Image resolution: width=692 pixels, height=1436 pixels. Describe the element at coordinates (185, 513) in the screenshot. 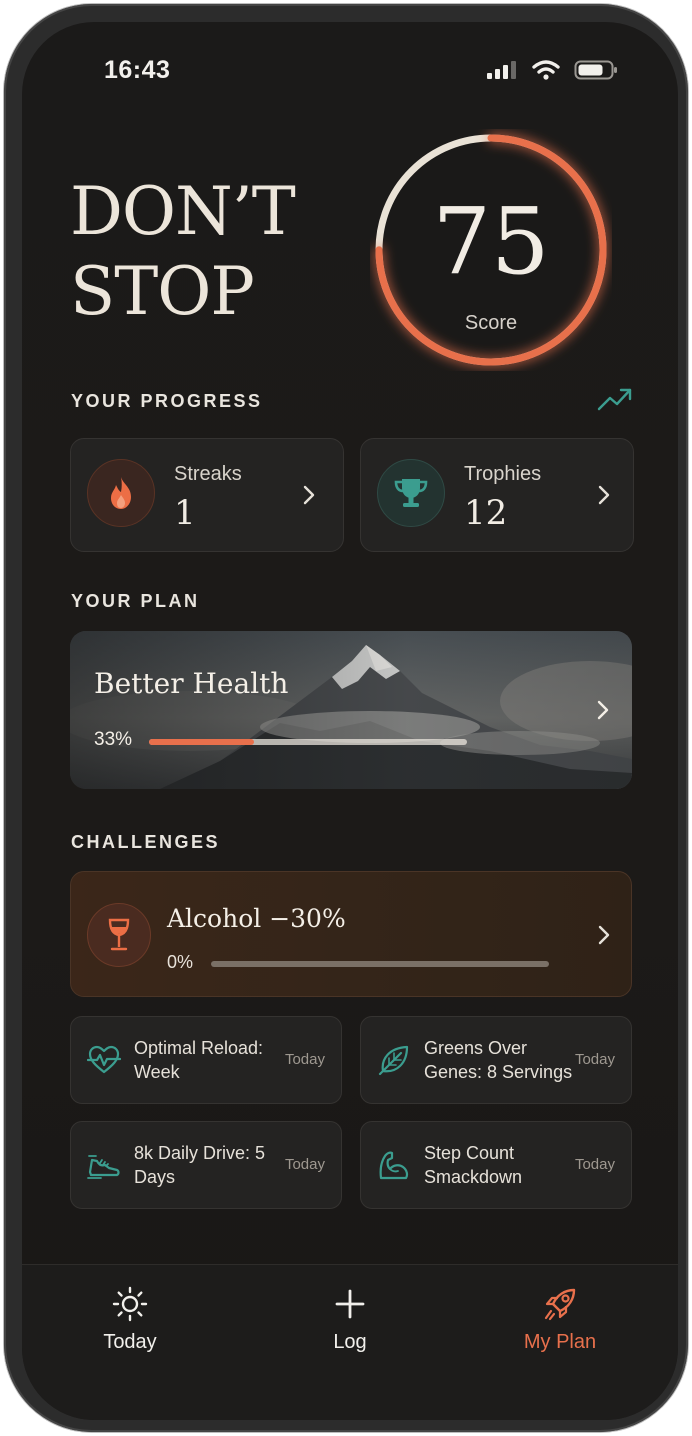

I see `streaks-value: 1` at that location.